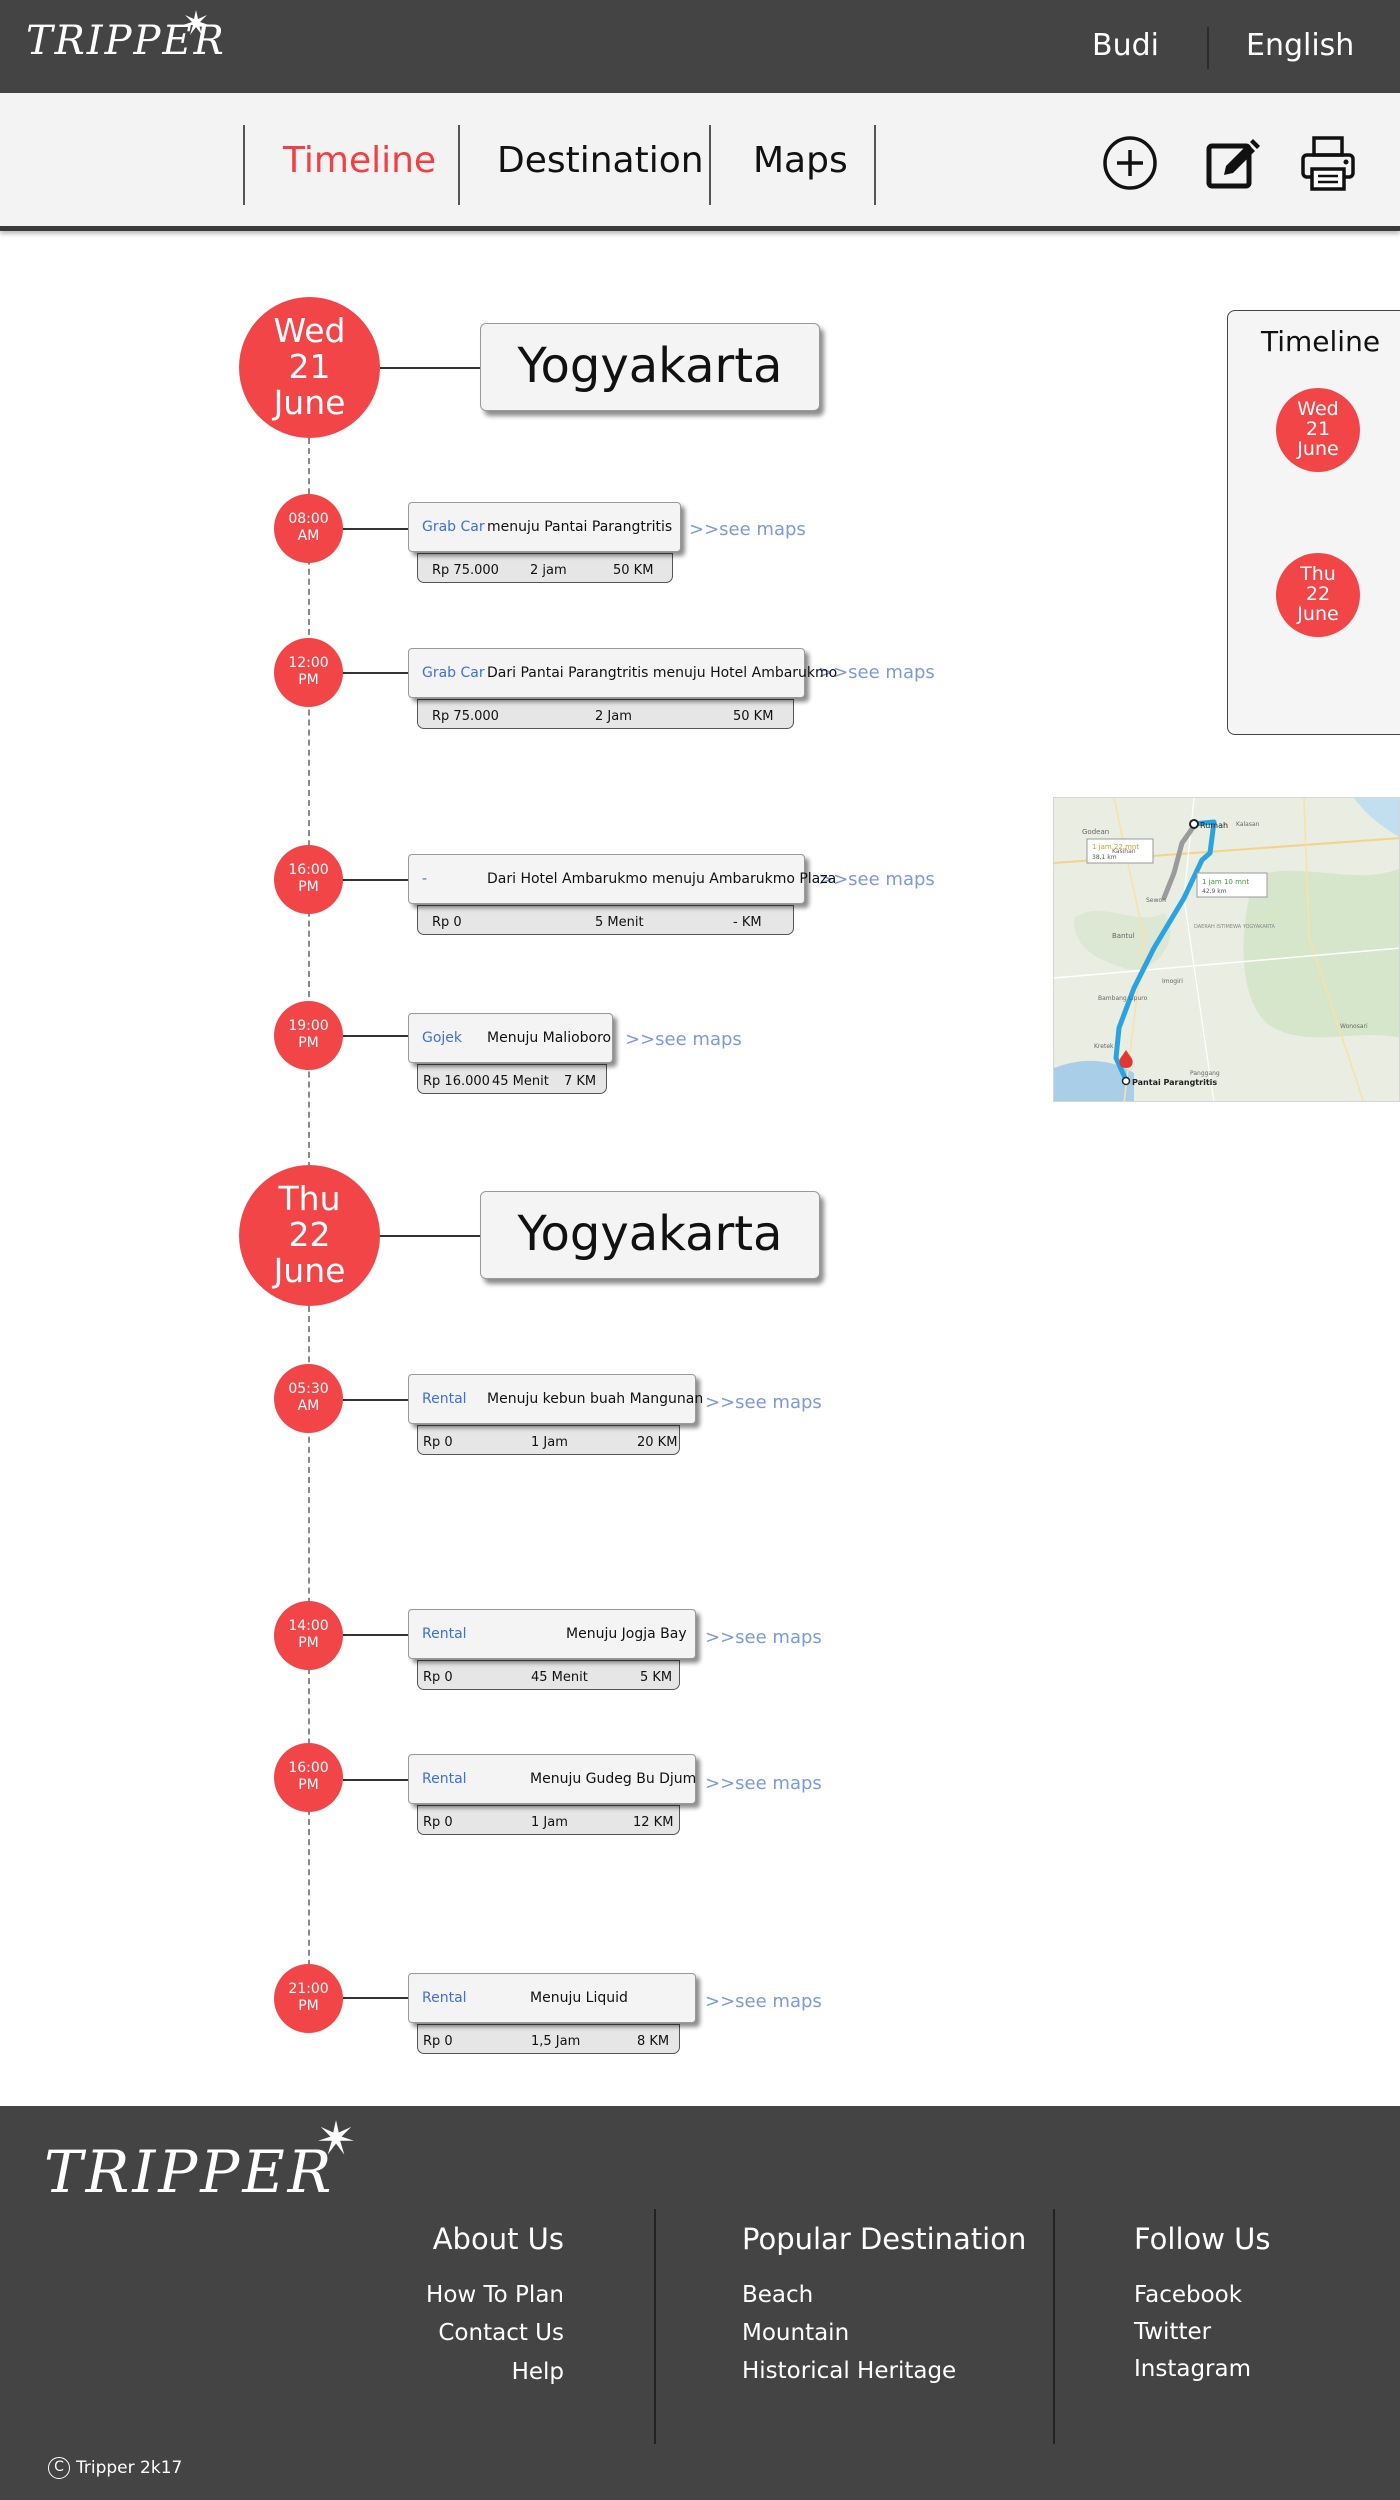 The height and width of the screenshot is (2500, 1400). What do you see at coordinates (753, 716) in the screenshot?
I see `trip-distance: 50 KM` at bounding box center [753, 716].